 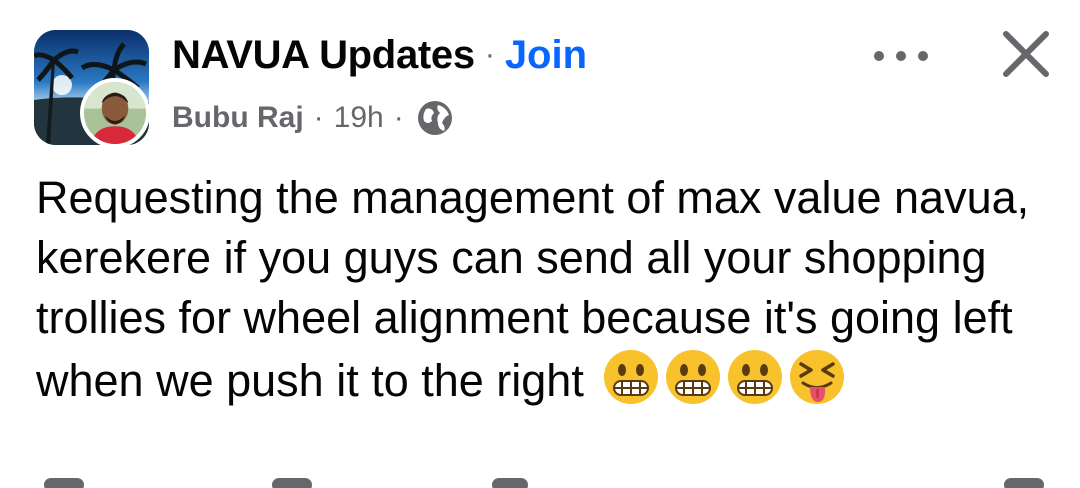 I want to click on author-avatar-image, so click(x=115, y=113).